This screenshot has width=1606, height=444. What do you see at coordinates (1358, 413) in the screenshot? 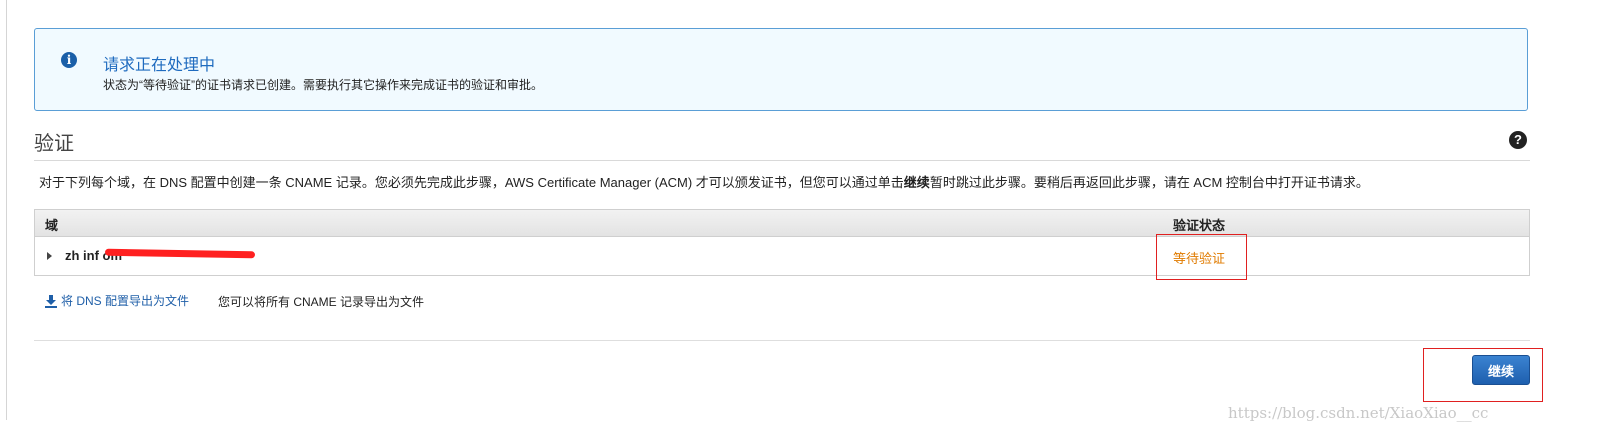
I see `watermark: https://blog.csdn.net/XiaoXiao__cc` at bounding box center [1358, 413].